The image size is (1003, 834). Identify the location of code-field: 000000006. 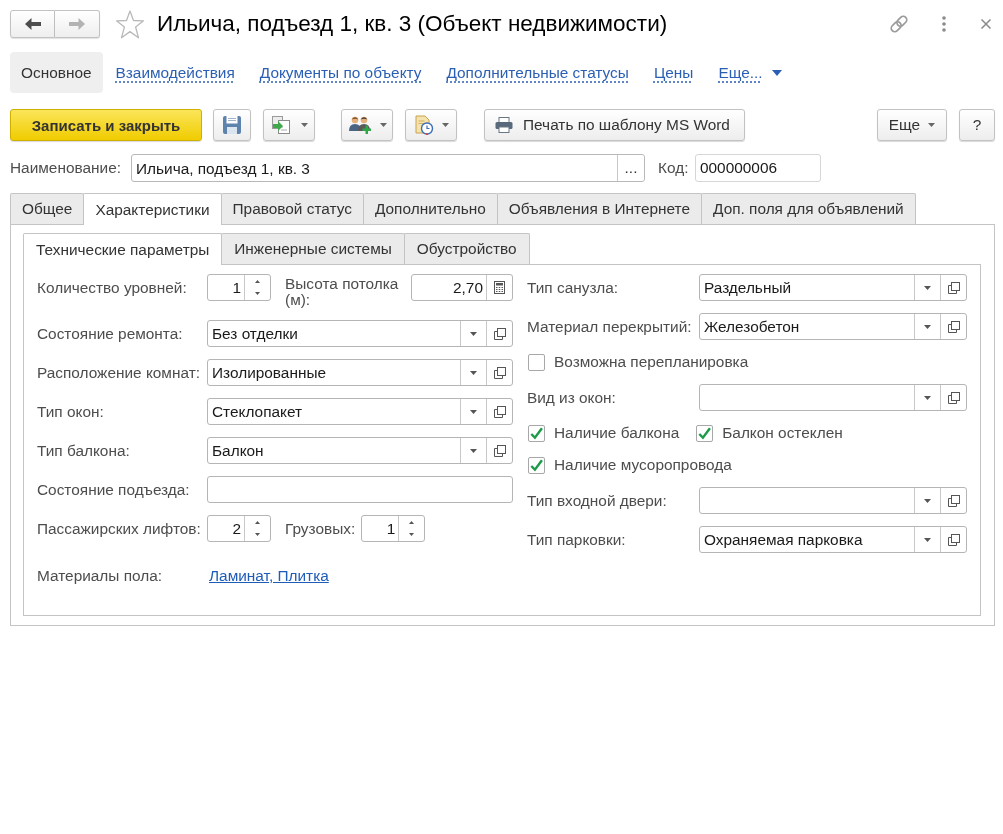
(758, 168).